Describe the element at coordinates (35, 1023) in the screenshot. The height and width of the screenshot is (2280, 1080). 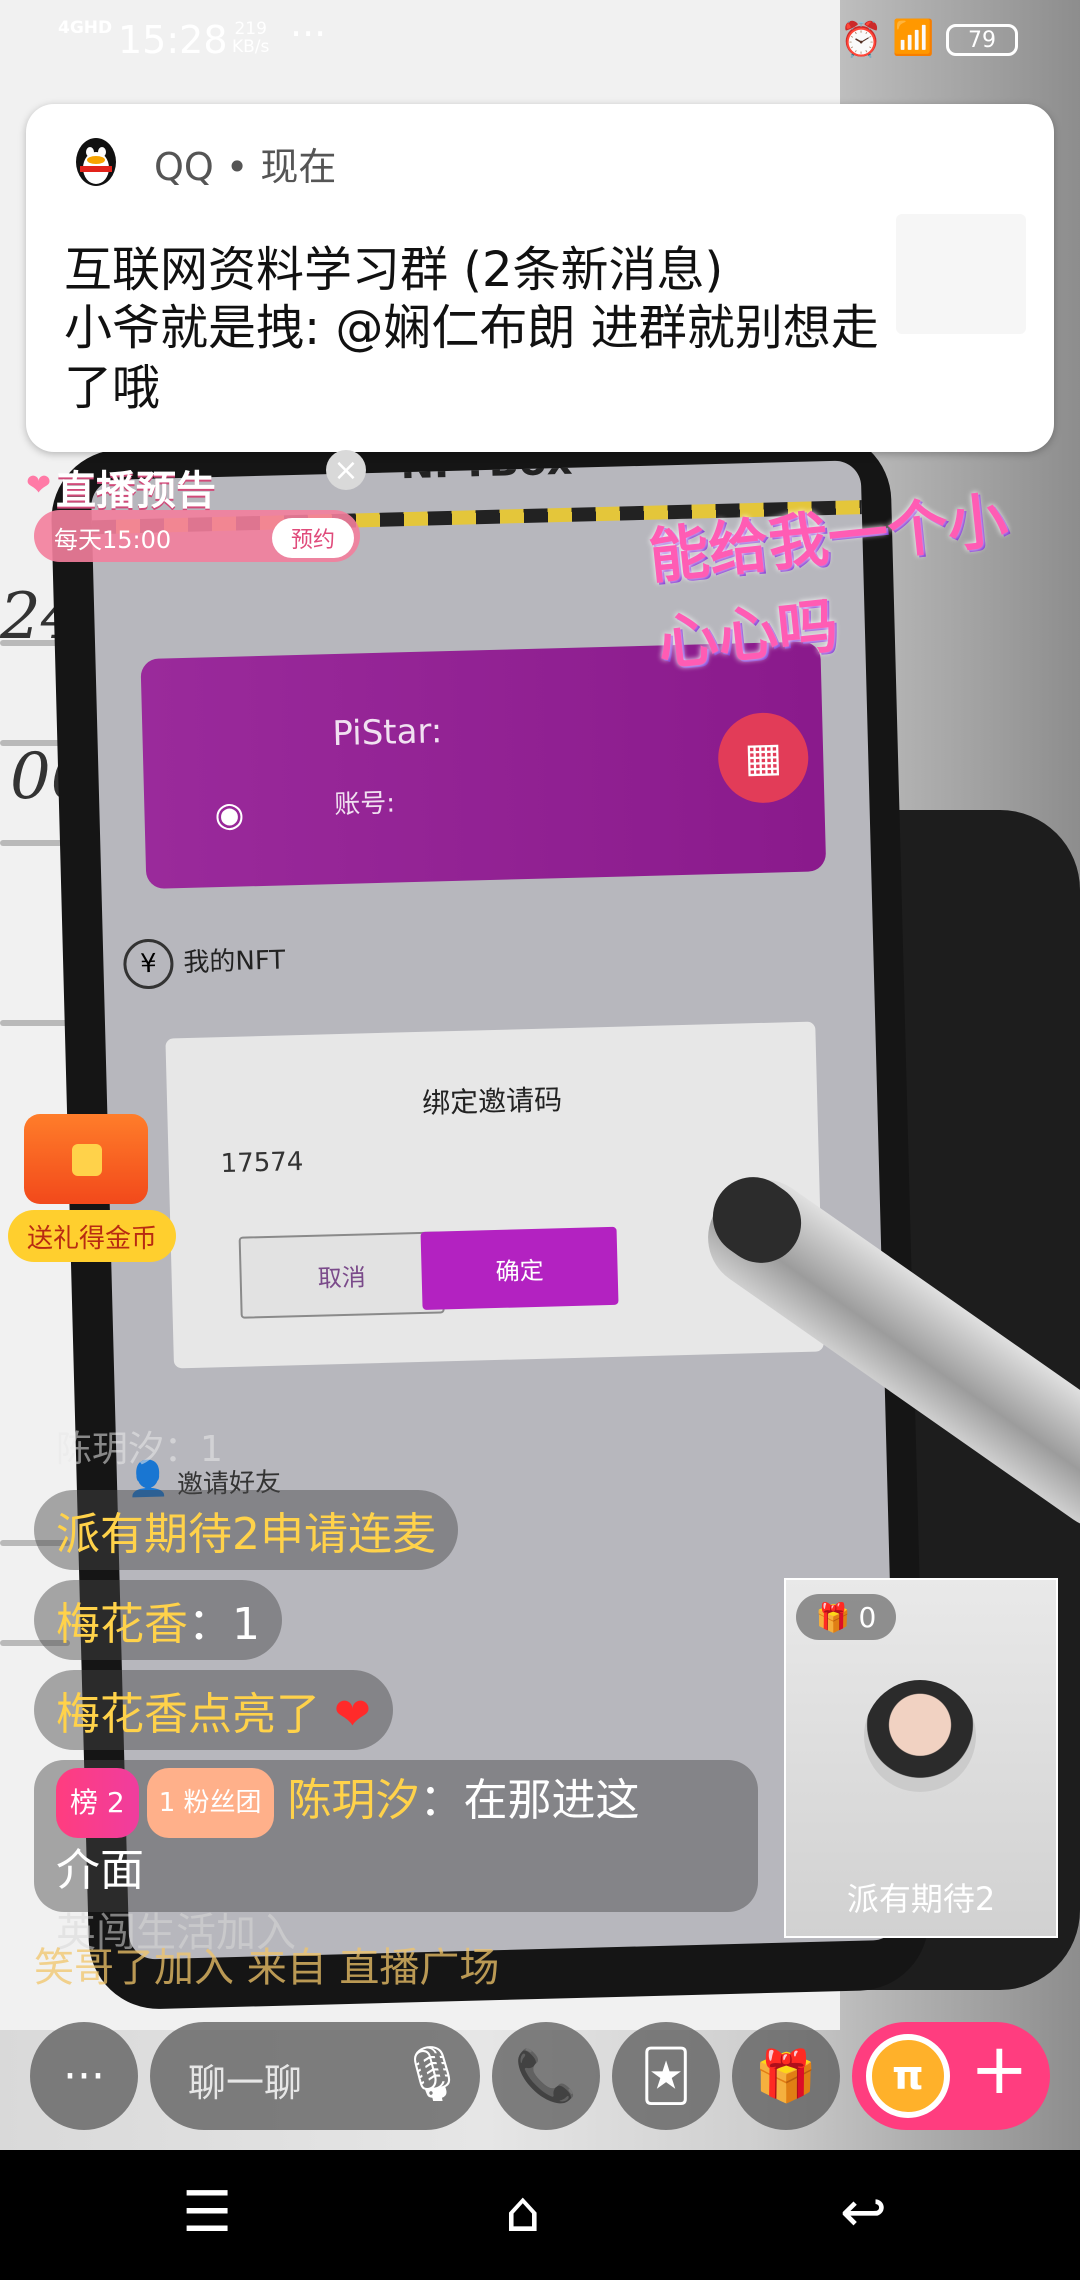
I see `notebook-ring` at that location.